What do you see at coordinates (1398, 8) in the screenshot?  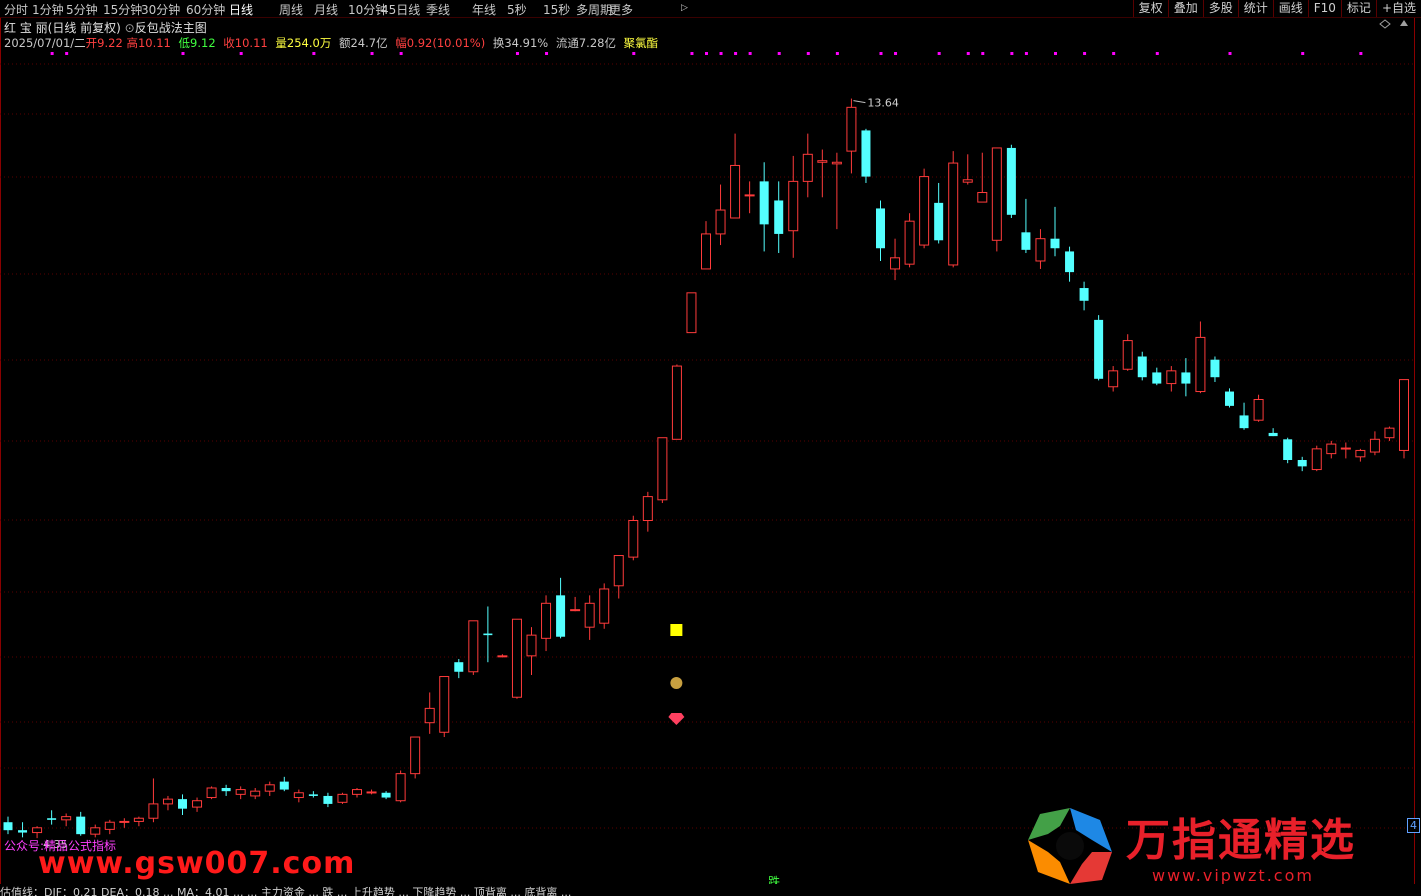 I see `toolbar-button-7: +自选` at bounding box center [1398, 8].